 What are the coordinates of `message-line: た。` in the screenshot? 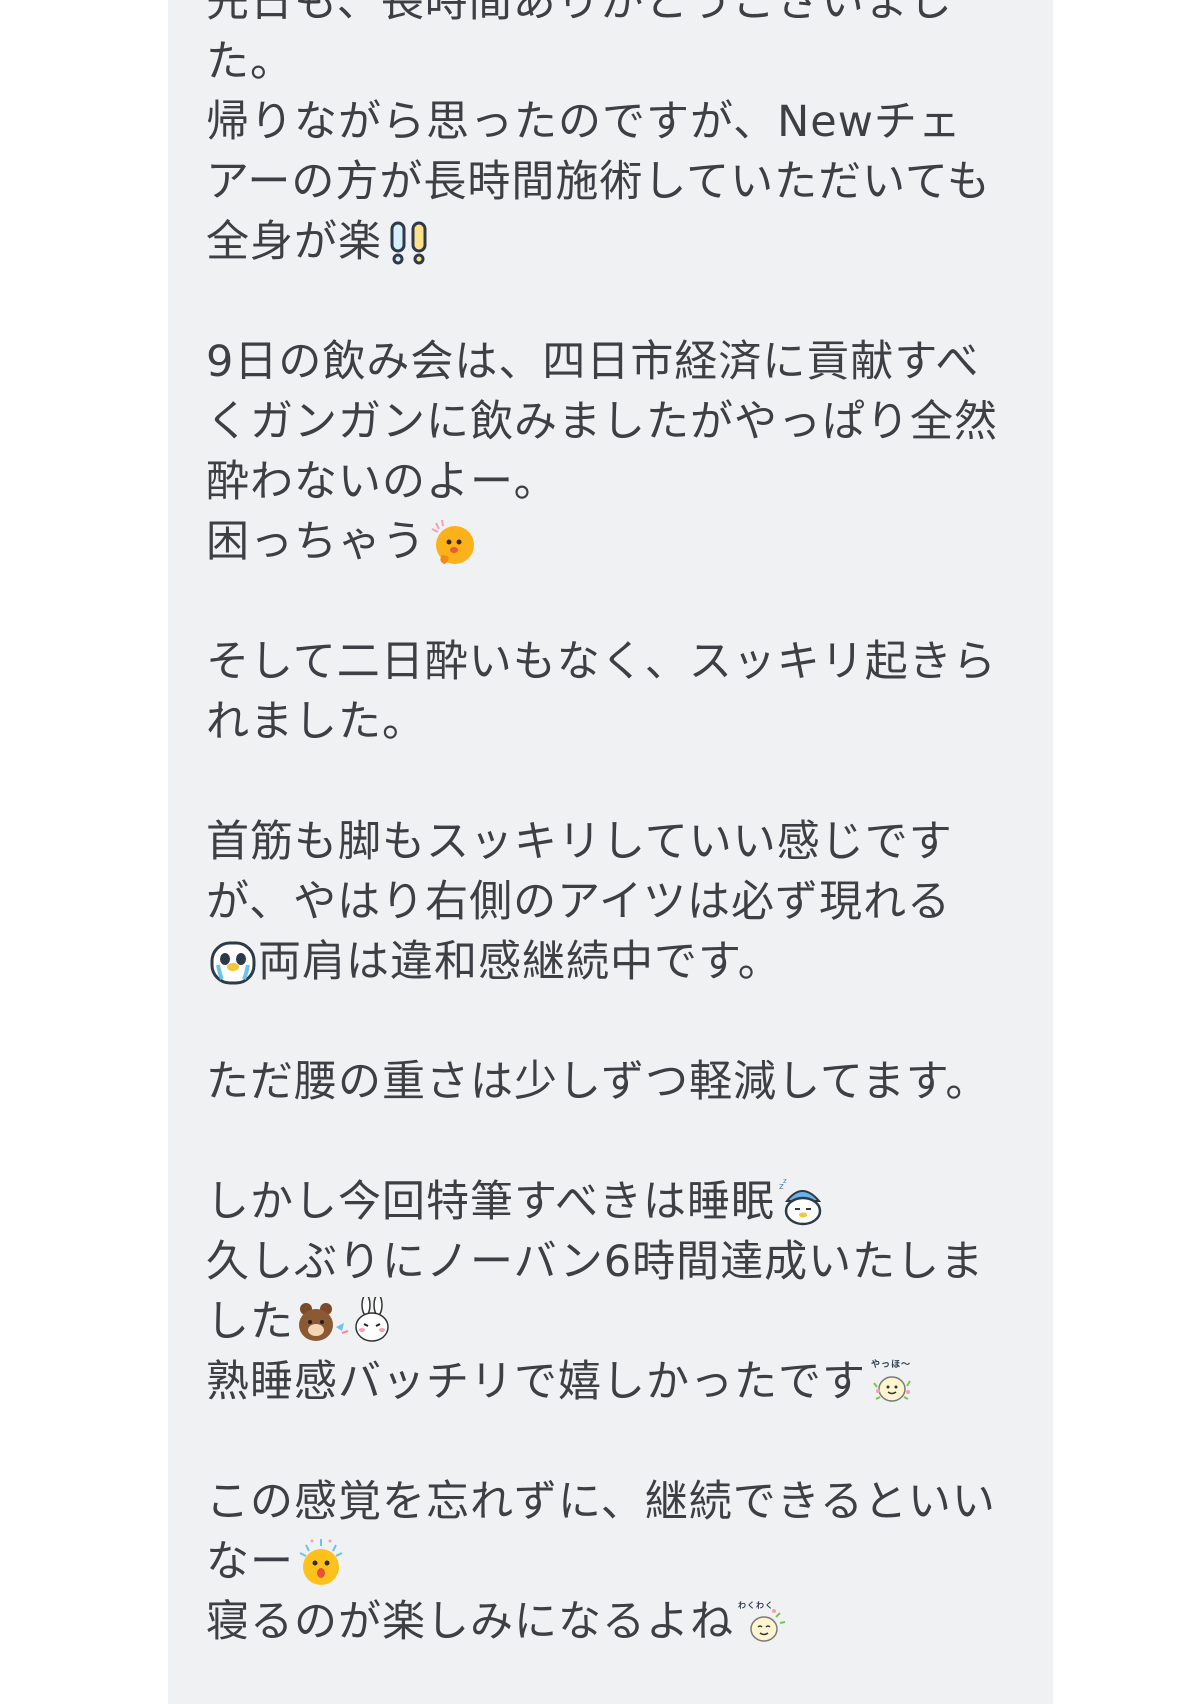 It's located at (621, 62).